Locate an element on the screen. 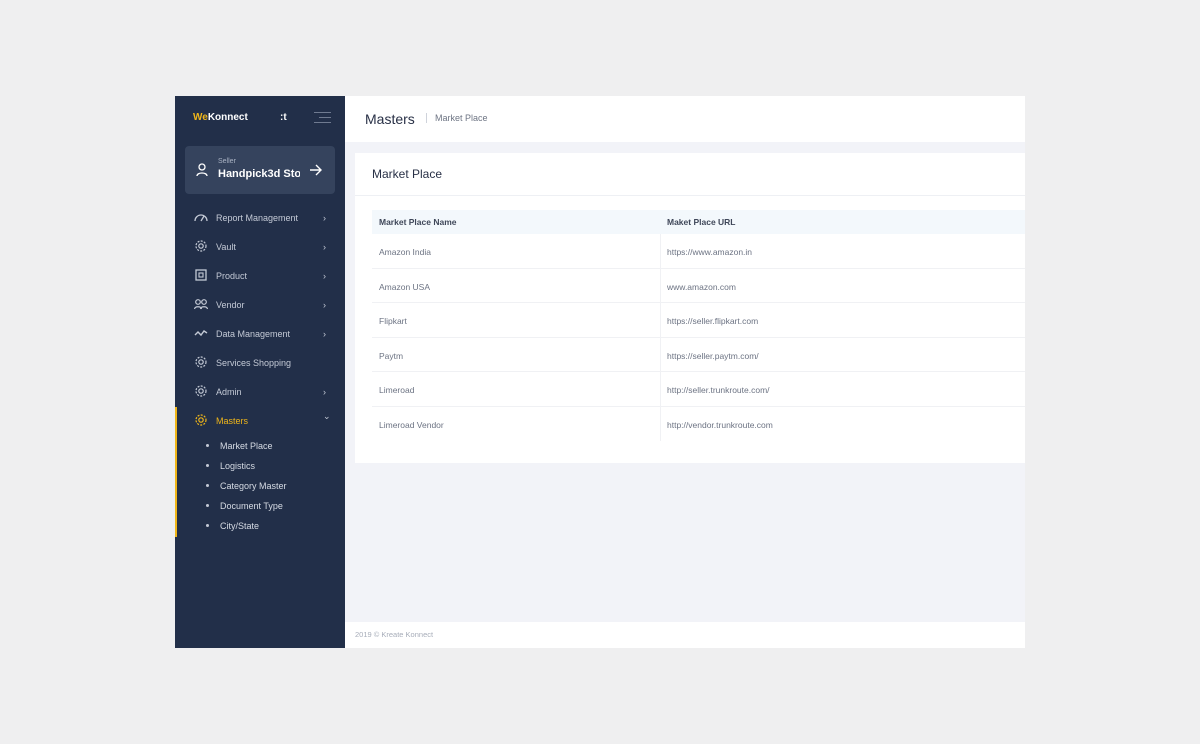 The width and height of the screenshot is (1200, 744). sidebar-item-product: Product › is located at coordinates (260, 275).